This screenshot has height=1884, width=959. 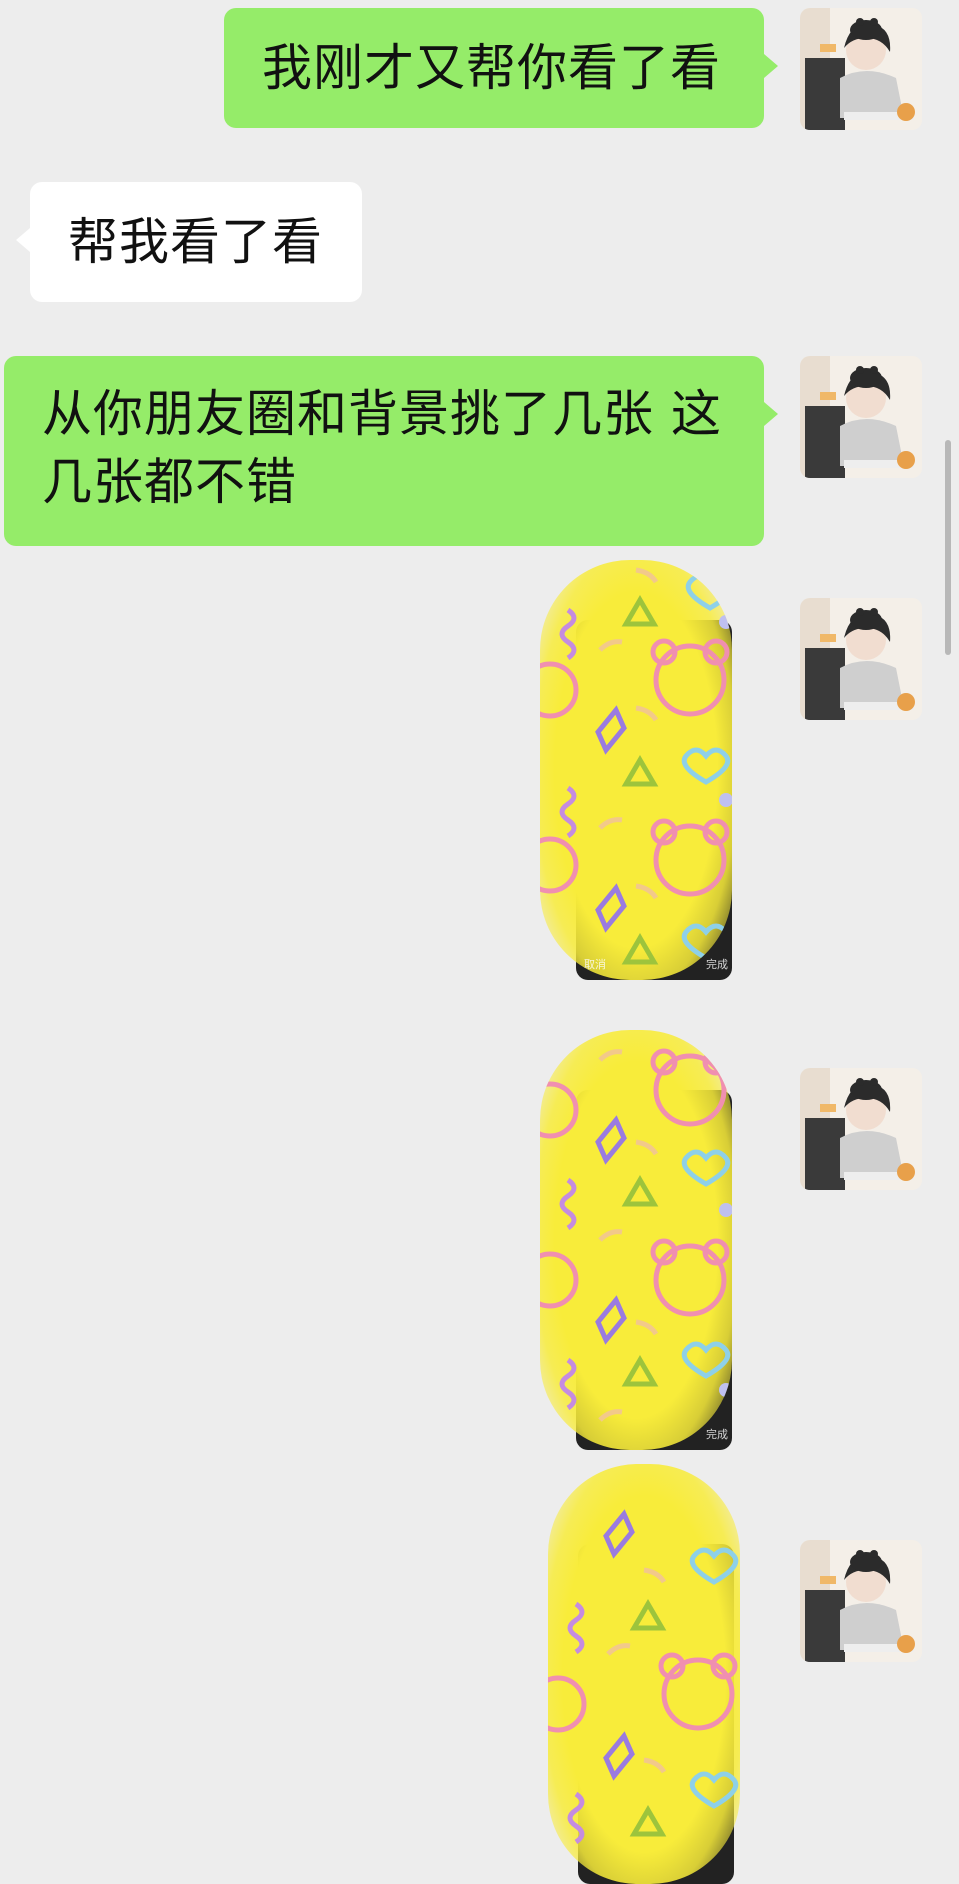 I want to click on outgoing-message-bubble: 我刚才又帮你看了看, so click(x=501, y=68).